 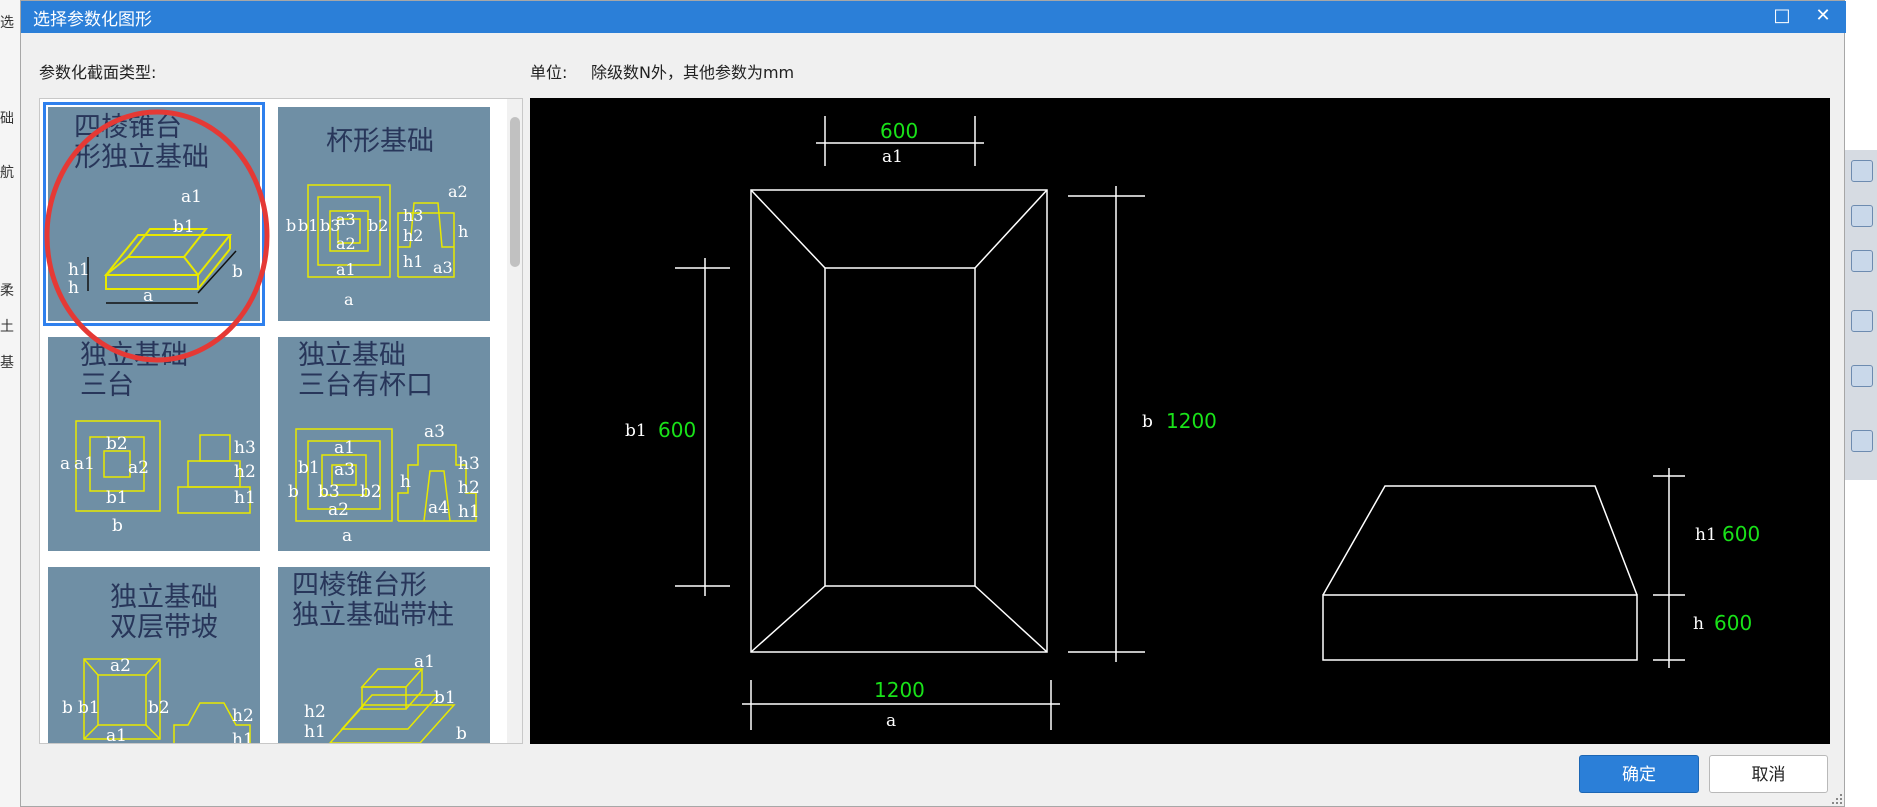 I want to click on h-label: h, so click(x=1698, y=624).